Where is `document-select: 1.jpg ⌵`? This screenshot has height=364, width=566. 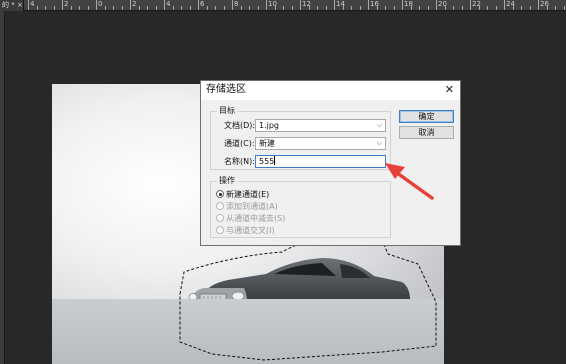 document-select: 1.jpg ⌵ is located at coordinates (320, 125).